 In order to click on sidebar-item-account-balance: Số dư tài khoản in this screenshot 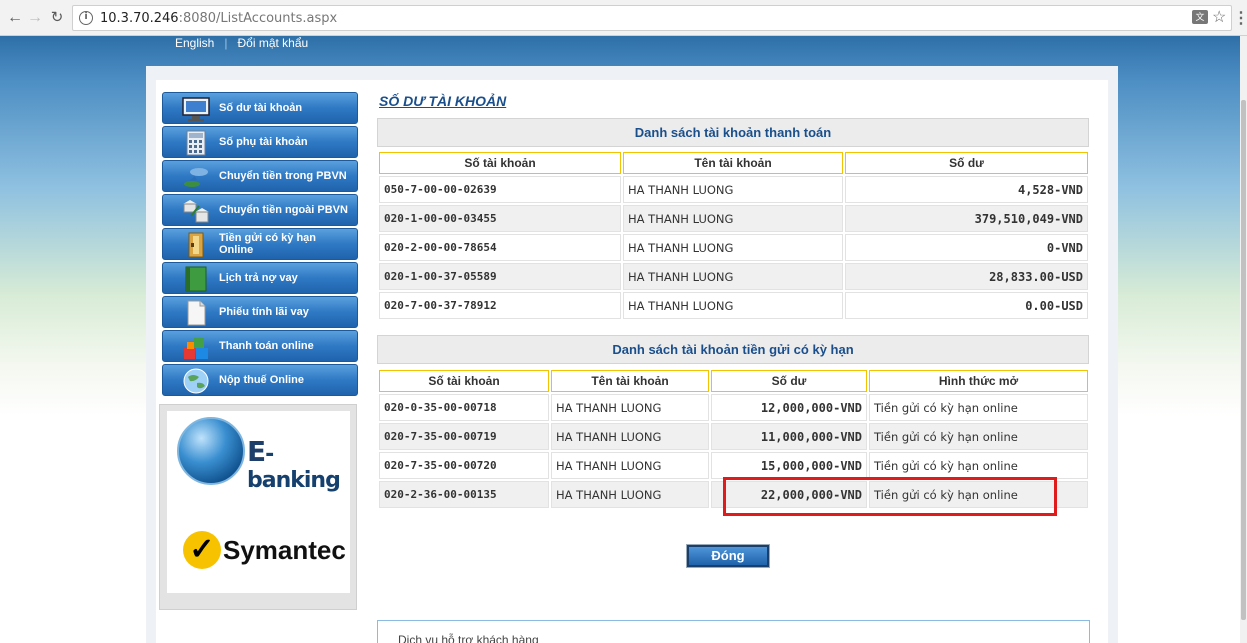, I will do `click(260, 108)`.